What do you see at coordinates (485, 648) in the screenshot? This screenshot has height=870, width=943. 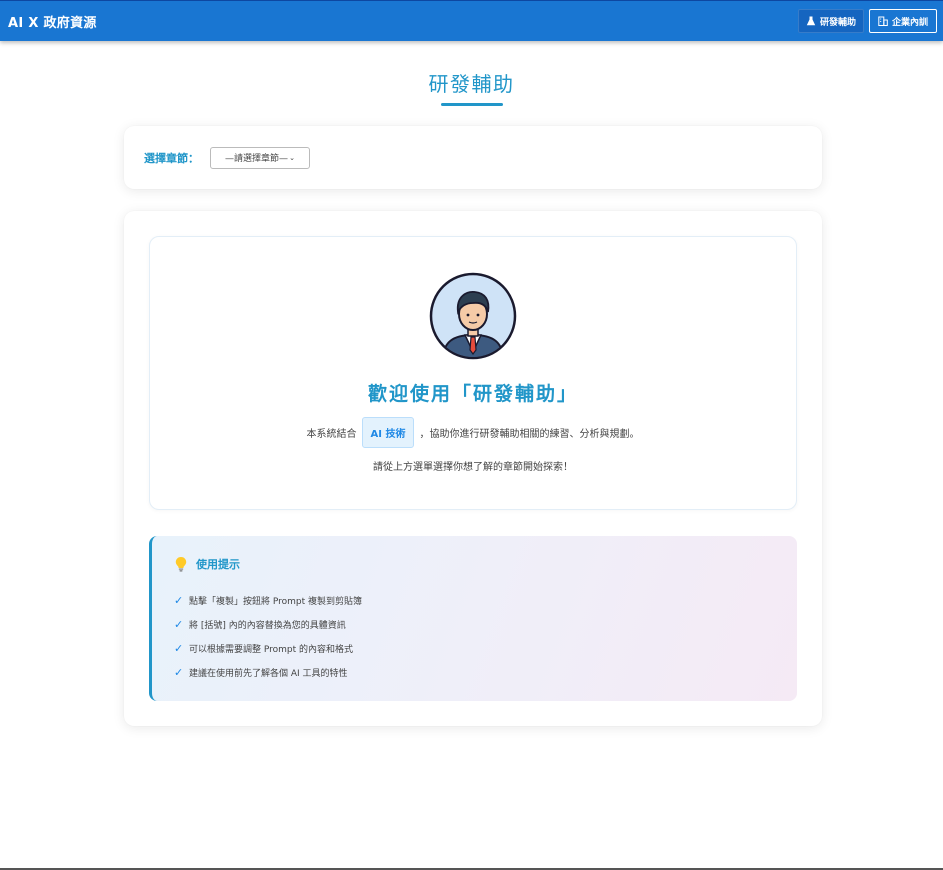 I see `tip-item: ✓ 可以根據需要調整 Prompt 的內容和格式` at bounding box center [485, 648].